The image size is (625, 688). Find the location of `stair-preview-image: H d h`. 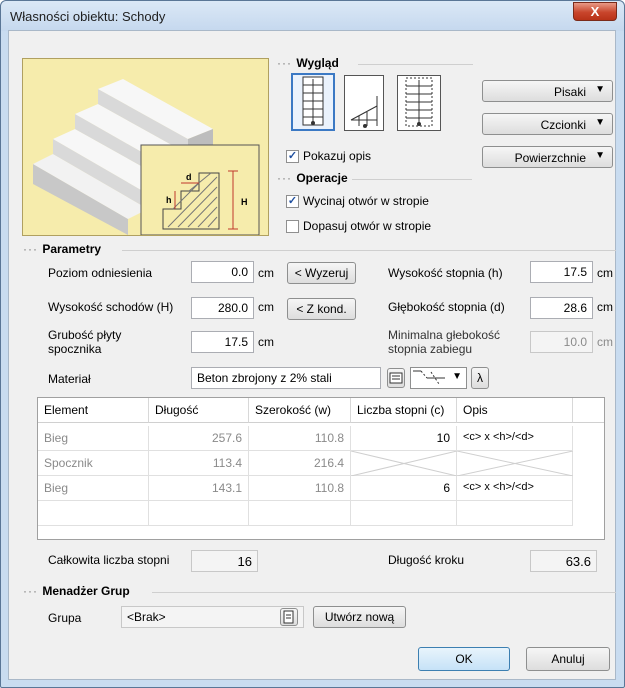

stair-preview-image: H d h is located at coordinates (145, 147).